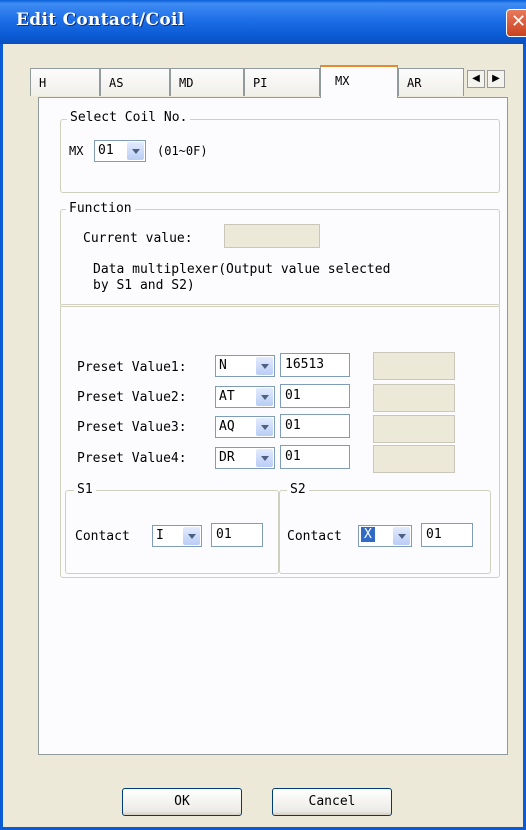 The height and width of the screenshot is (830, 526). What do you see at coordinates (76, 151) in the screenshot?
I see `coil-prefix: MX` at bounding box center [76, 151].